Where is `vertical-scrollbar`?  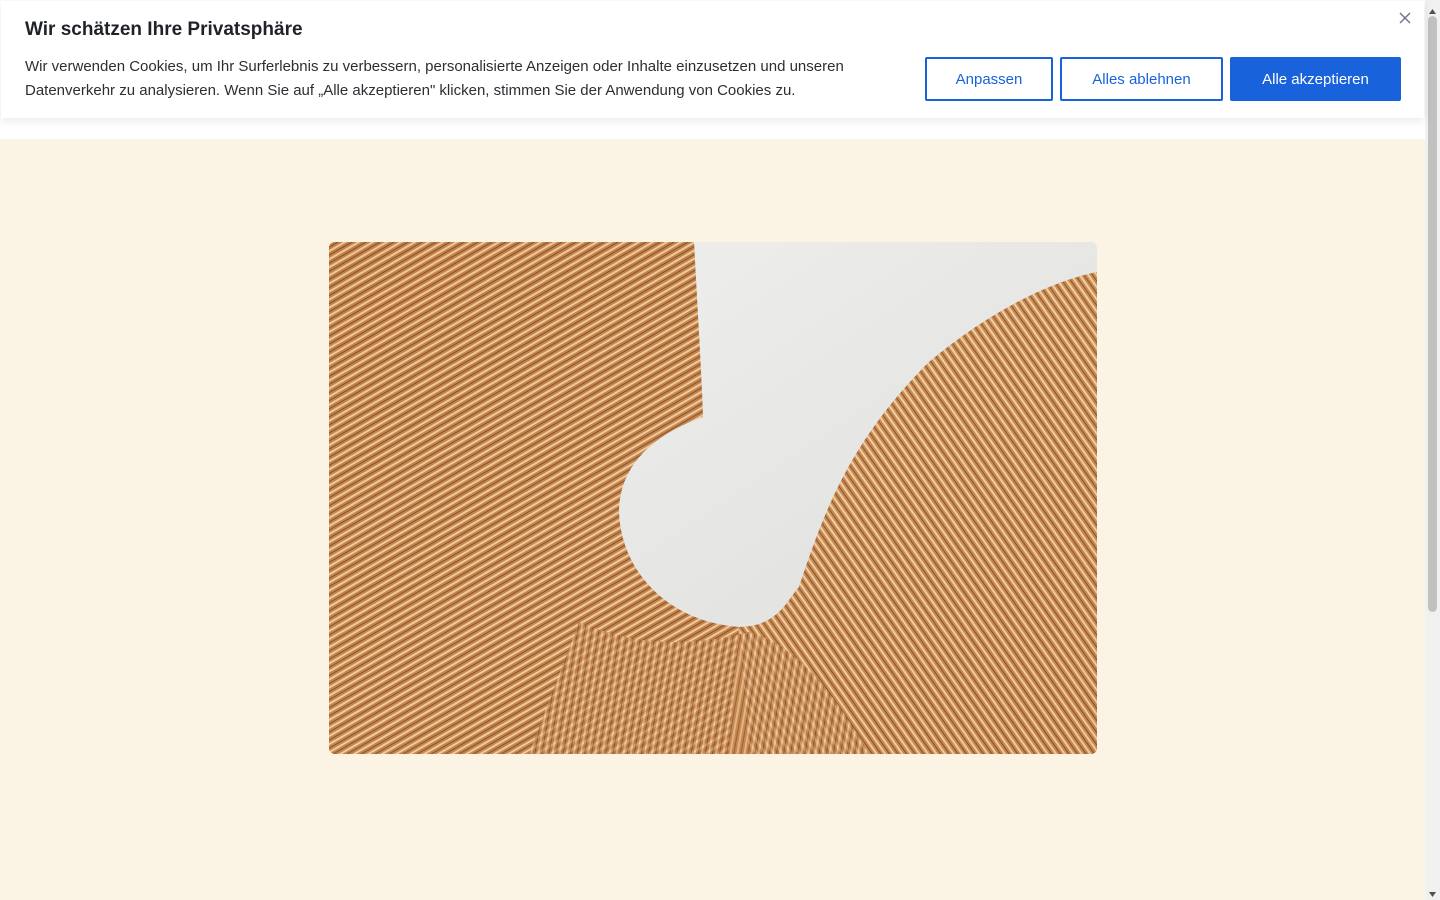 vertical-scrollbar is located at coordinates (1432, 450).